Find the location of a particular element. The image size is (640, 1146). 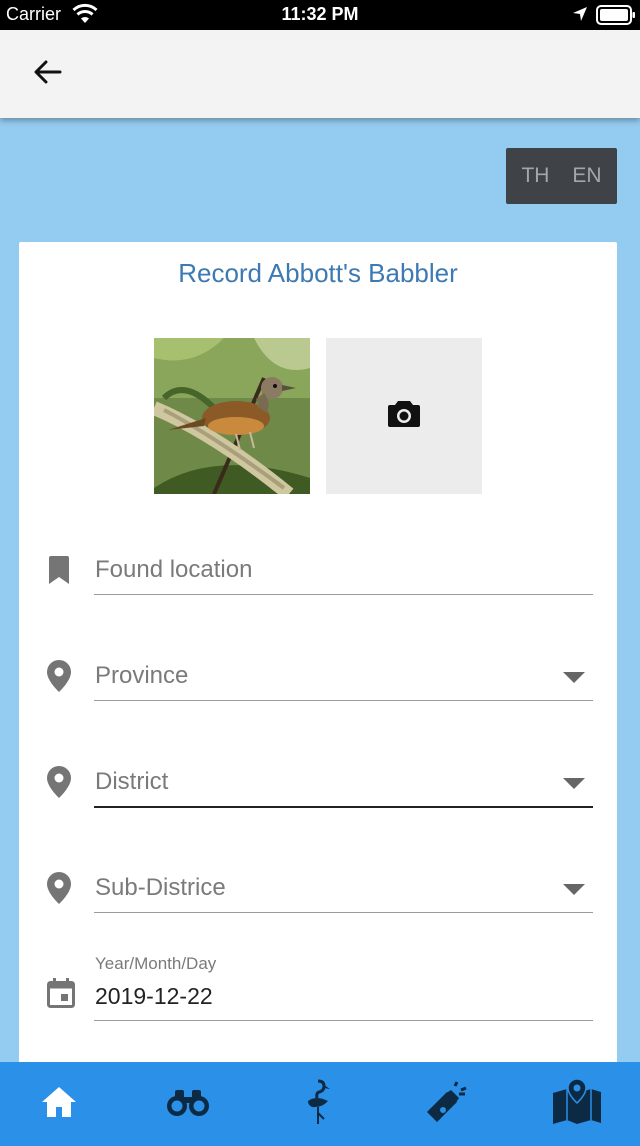

home-icon is located at coordinates (59, 1104).